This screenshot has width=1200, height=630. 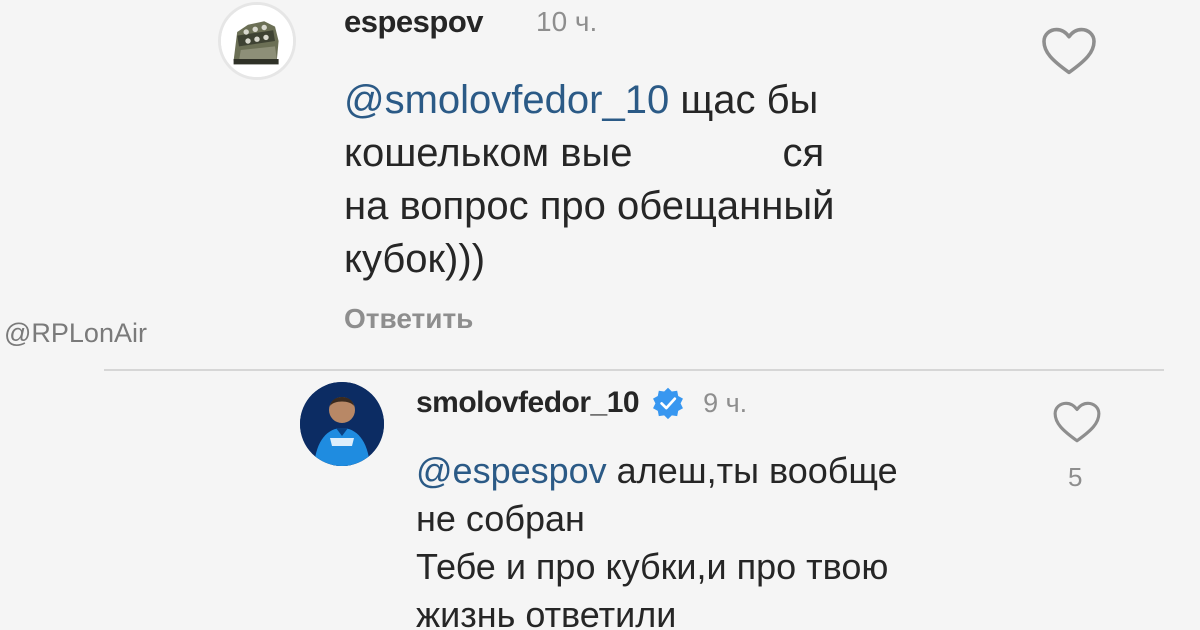 What do you see at coordinates (634, 370) in the screenshot?
I see `divider` at bounding box center [634, 370].